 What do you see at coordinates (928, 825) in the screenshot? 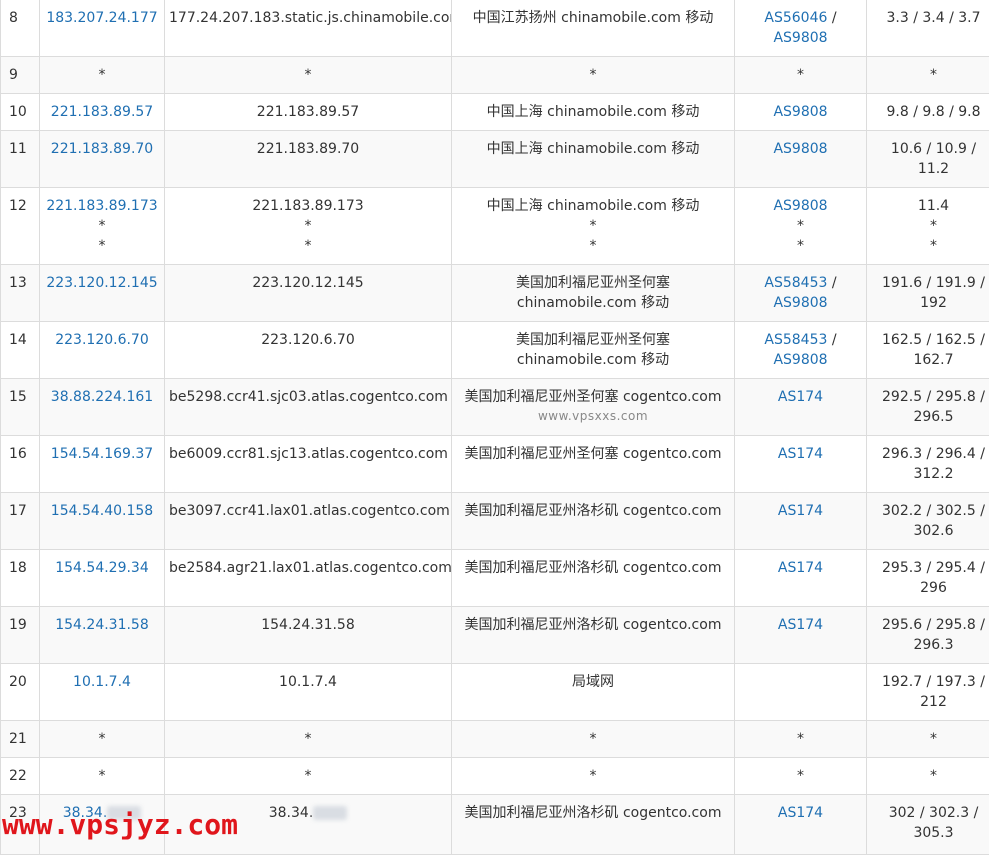
I see `latency-cell: 302 / 302.3 /305.3` at bounding box center [928, 825].